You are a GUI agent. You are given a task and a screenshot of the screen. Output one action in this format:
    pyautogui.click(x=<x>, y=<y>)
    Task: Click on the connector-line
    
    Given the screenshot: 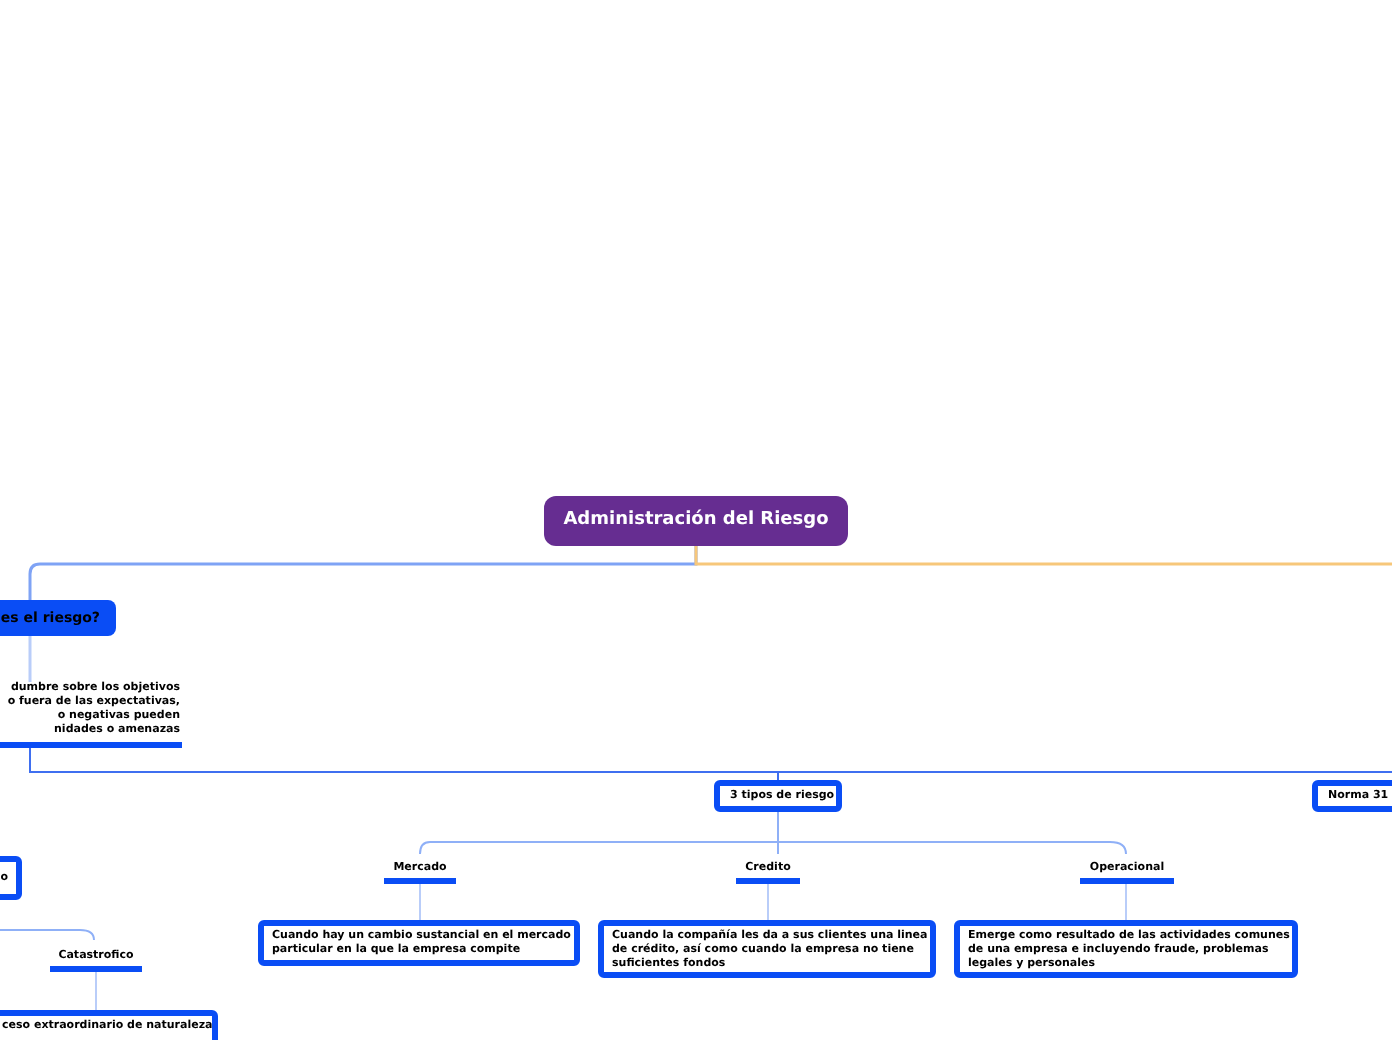 What is the action you would take?
    pyautogui.click(x=30, y=659)
    